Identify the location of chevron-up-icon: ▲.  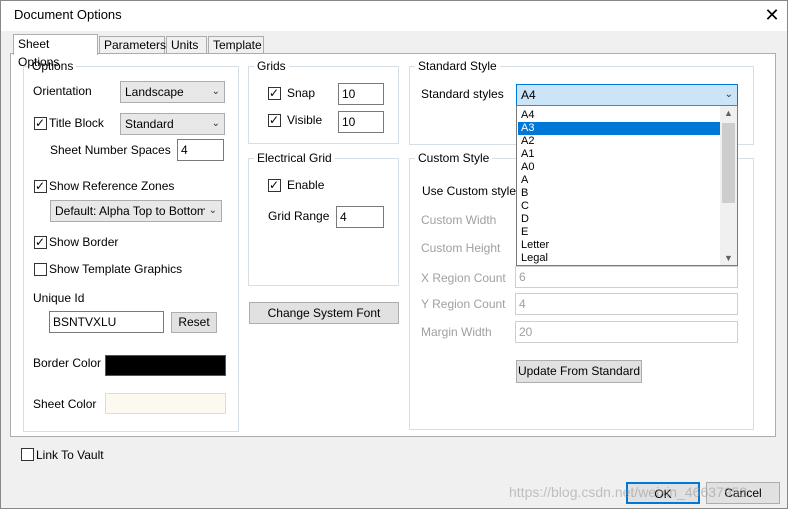
(728, 113).